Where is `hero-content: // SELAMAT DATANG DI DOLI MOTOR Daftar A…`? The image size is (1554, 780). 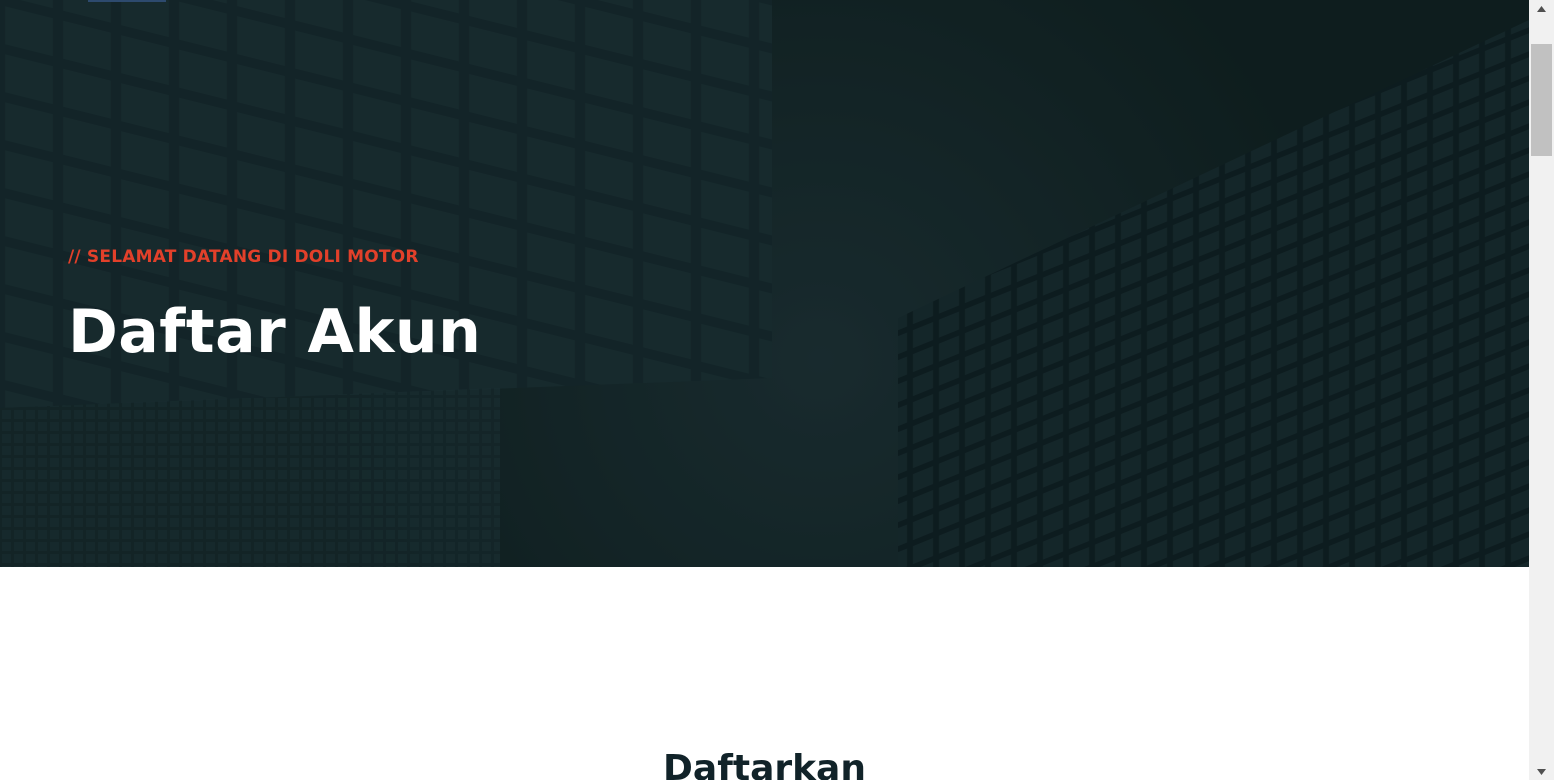 hero-content: // SELAMAT DATANG DI DOLI MOTOR Daftar A… is located at coordinates (274, 305).